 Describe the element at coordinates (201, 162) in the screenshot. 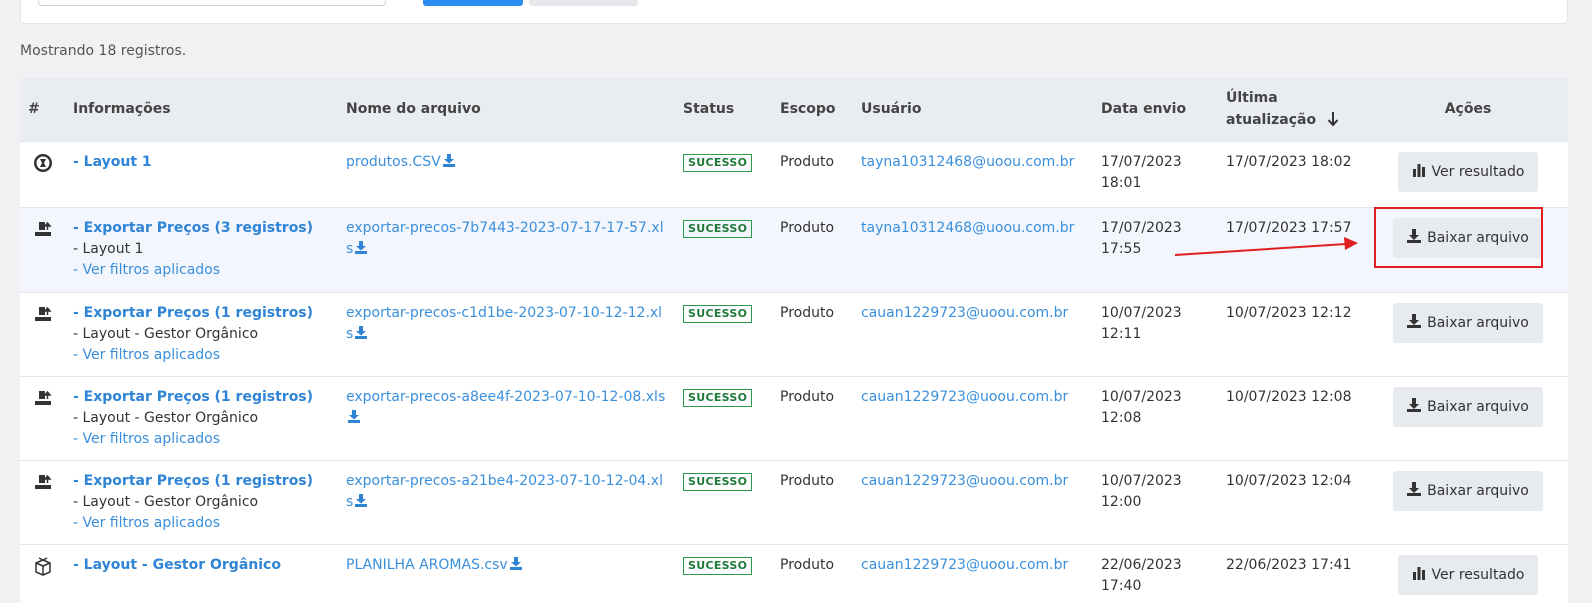

I see `import-title-link: - Layout 1` at that location.